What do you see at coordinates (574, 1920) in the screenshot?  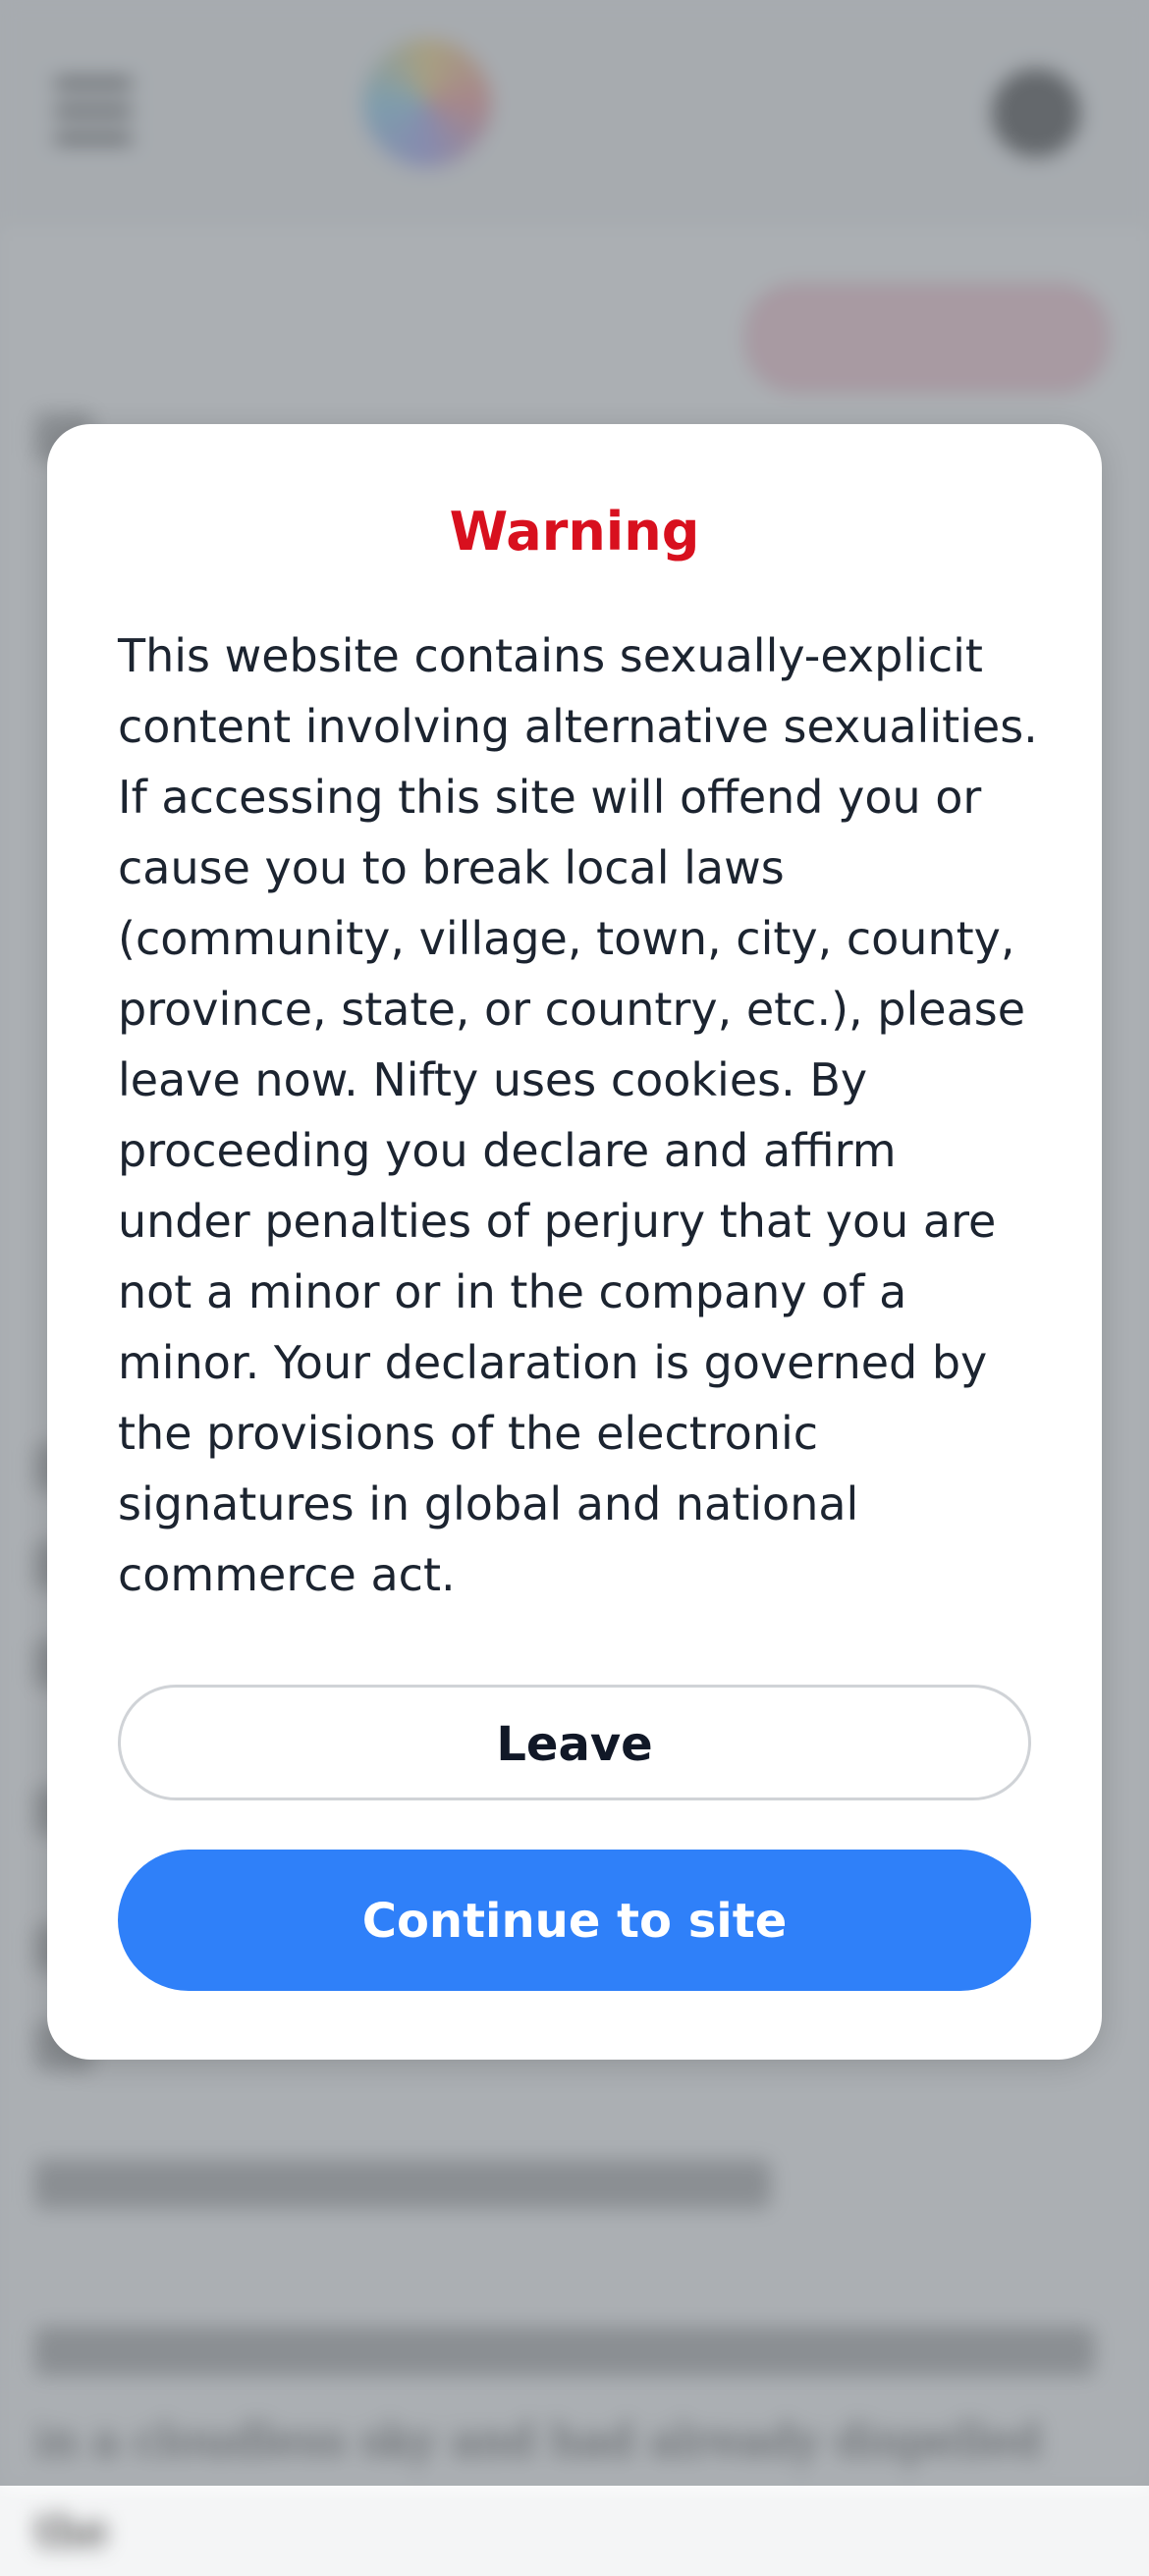 I see `continue-to-site-button: Continue to site` at bounding box center [574, 1920].